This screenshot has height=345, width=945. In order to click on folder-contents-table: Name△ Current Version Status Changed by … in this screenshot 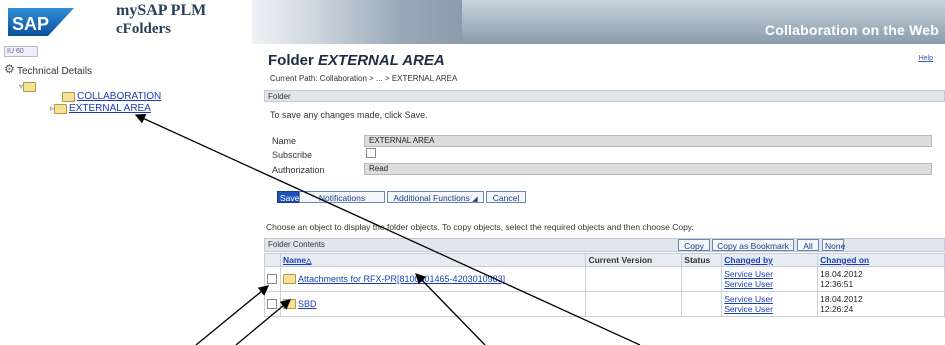, I will do `click(604, 285)`.